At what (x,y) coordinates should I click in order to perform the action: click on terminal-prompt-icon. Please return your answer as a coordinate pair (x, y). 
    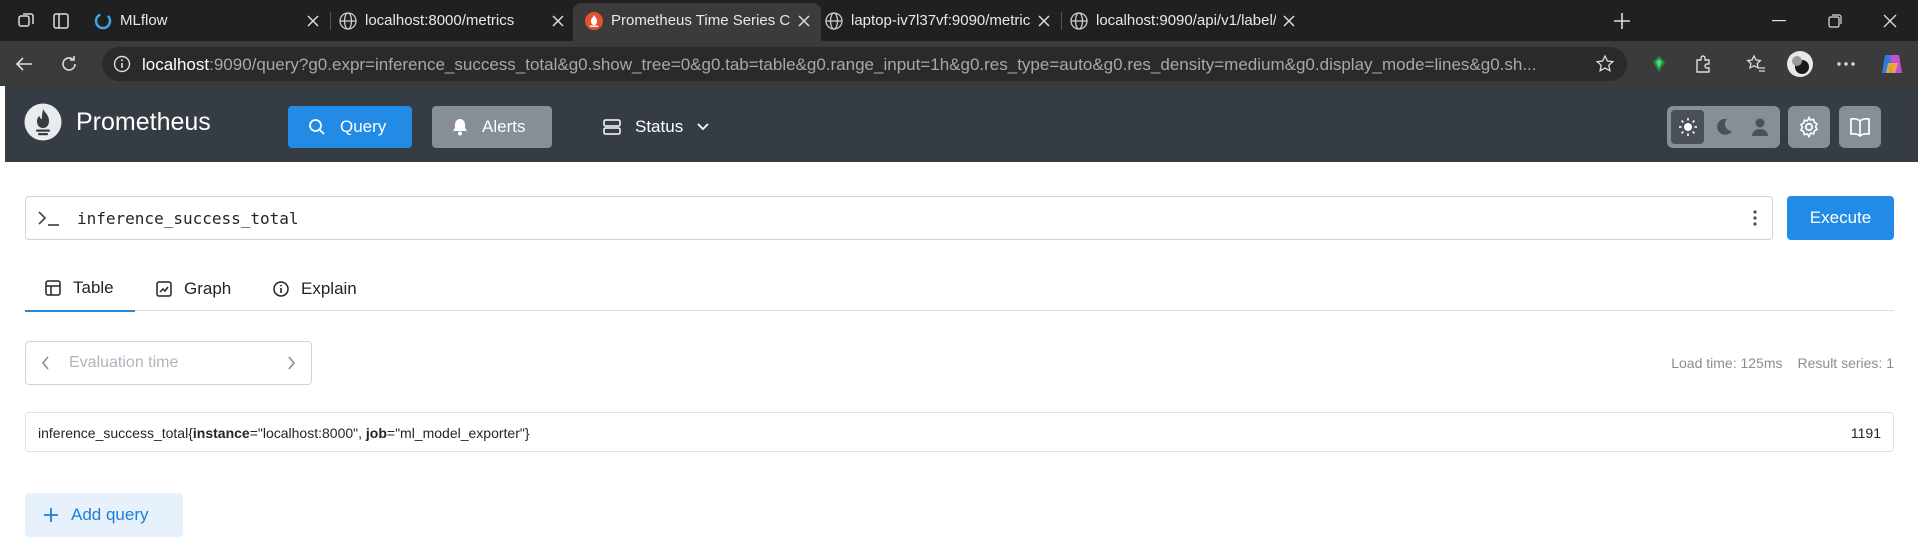
    Looking at the image, I should click on (49, 218).